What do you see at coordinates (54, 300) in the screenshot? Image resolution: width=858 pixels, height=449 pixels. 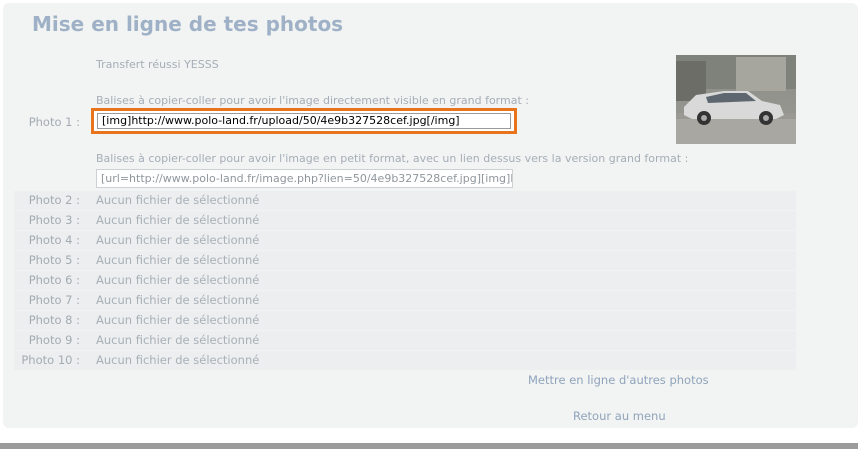 I see `photo-label: Photo 7 :` at bounding box center [54, 300].